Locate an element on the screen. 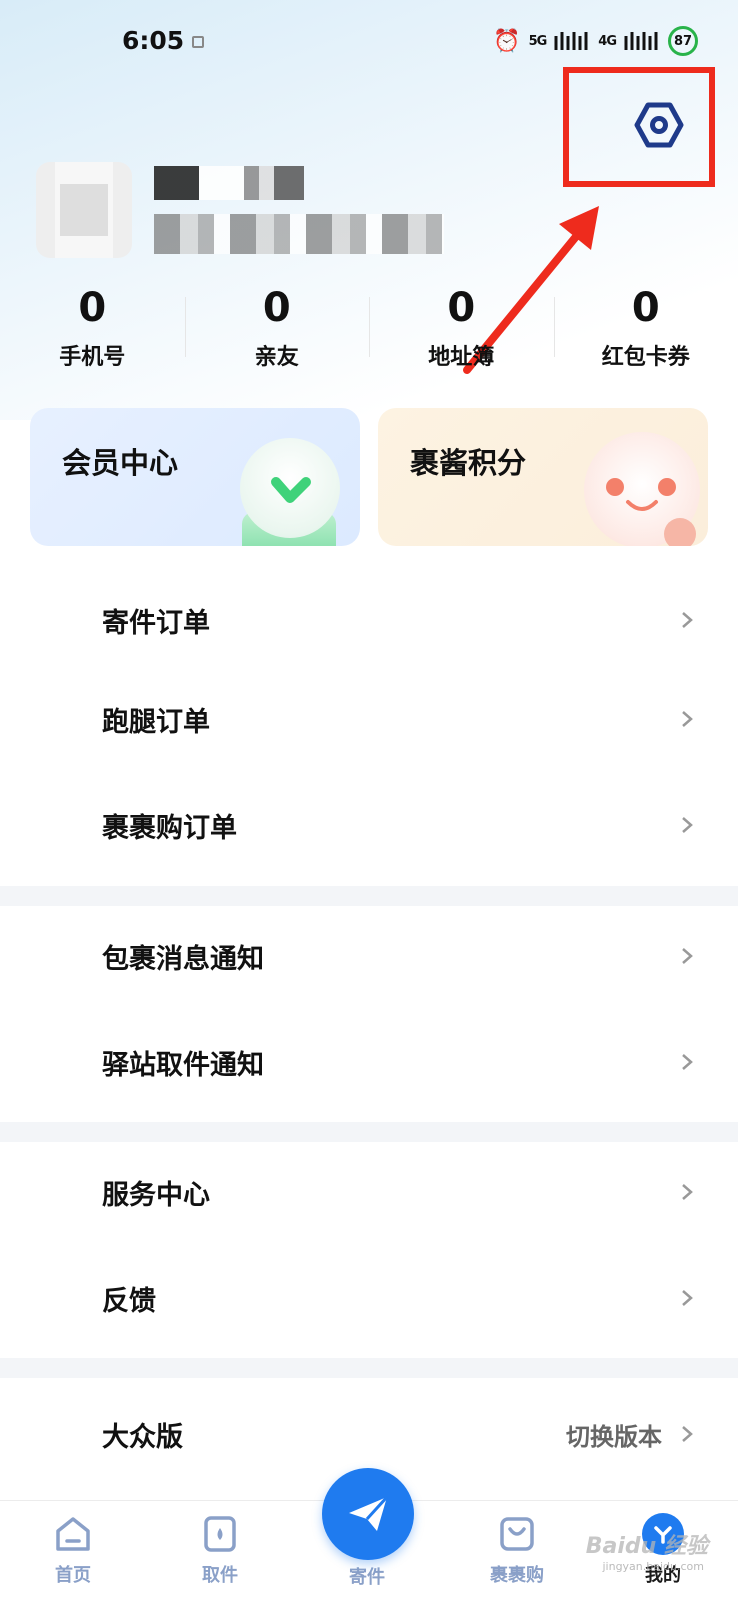  menu-label: 包裹消息通知 is located at coordinates (183, 959).